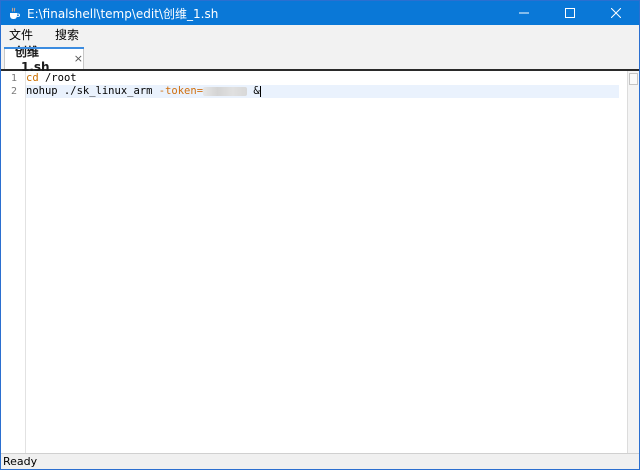  I want to click on tab-file: 创维_1.sh ×, so click(44, 59).